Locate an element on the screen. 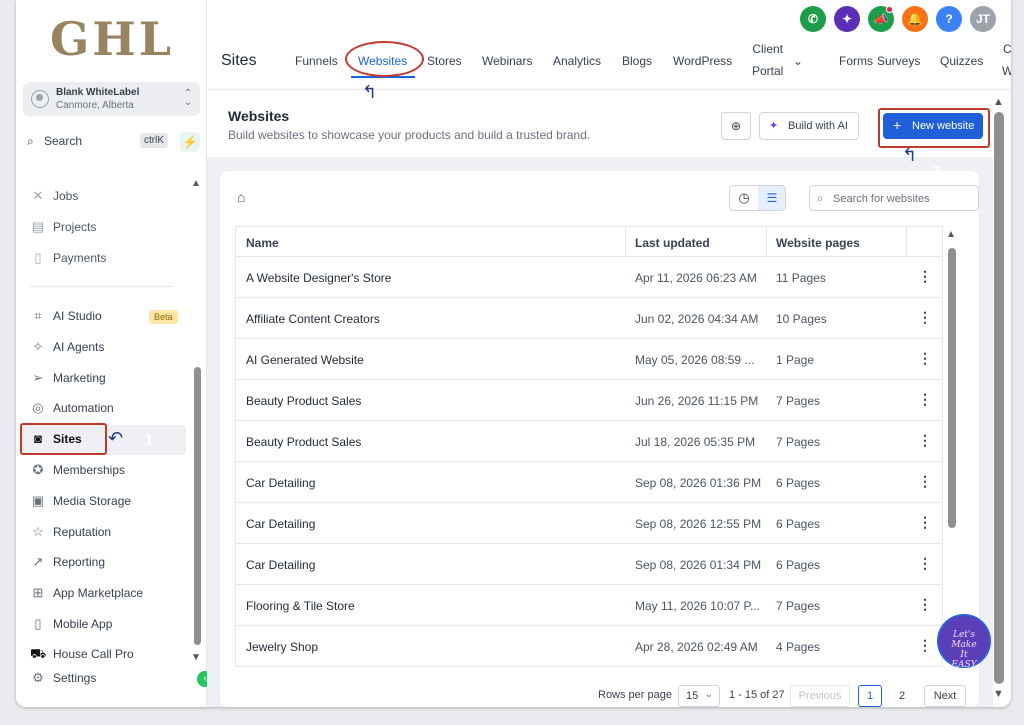  tab-funnels: Funnels is located at coordinates (316, 61).